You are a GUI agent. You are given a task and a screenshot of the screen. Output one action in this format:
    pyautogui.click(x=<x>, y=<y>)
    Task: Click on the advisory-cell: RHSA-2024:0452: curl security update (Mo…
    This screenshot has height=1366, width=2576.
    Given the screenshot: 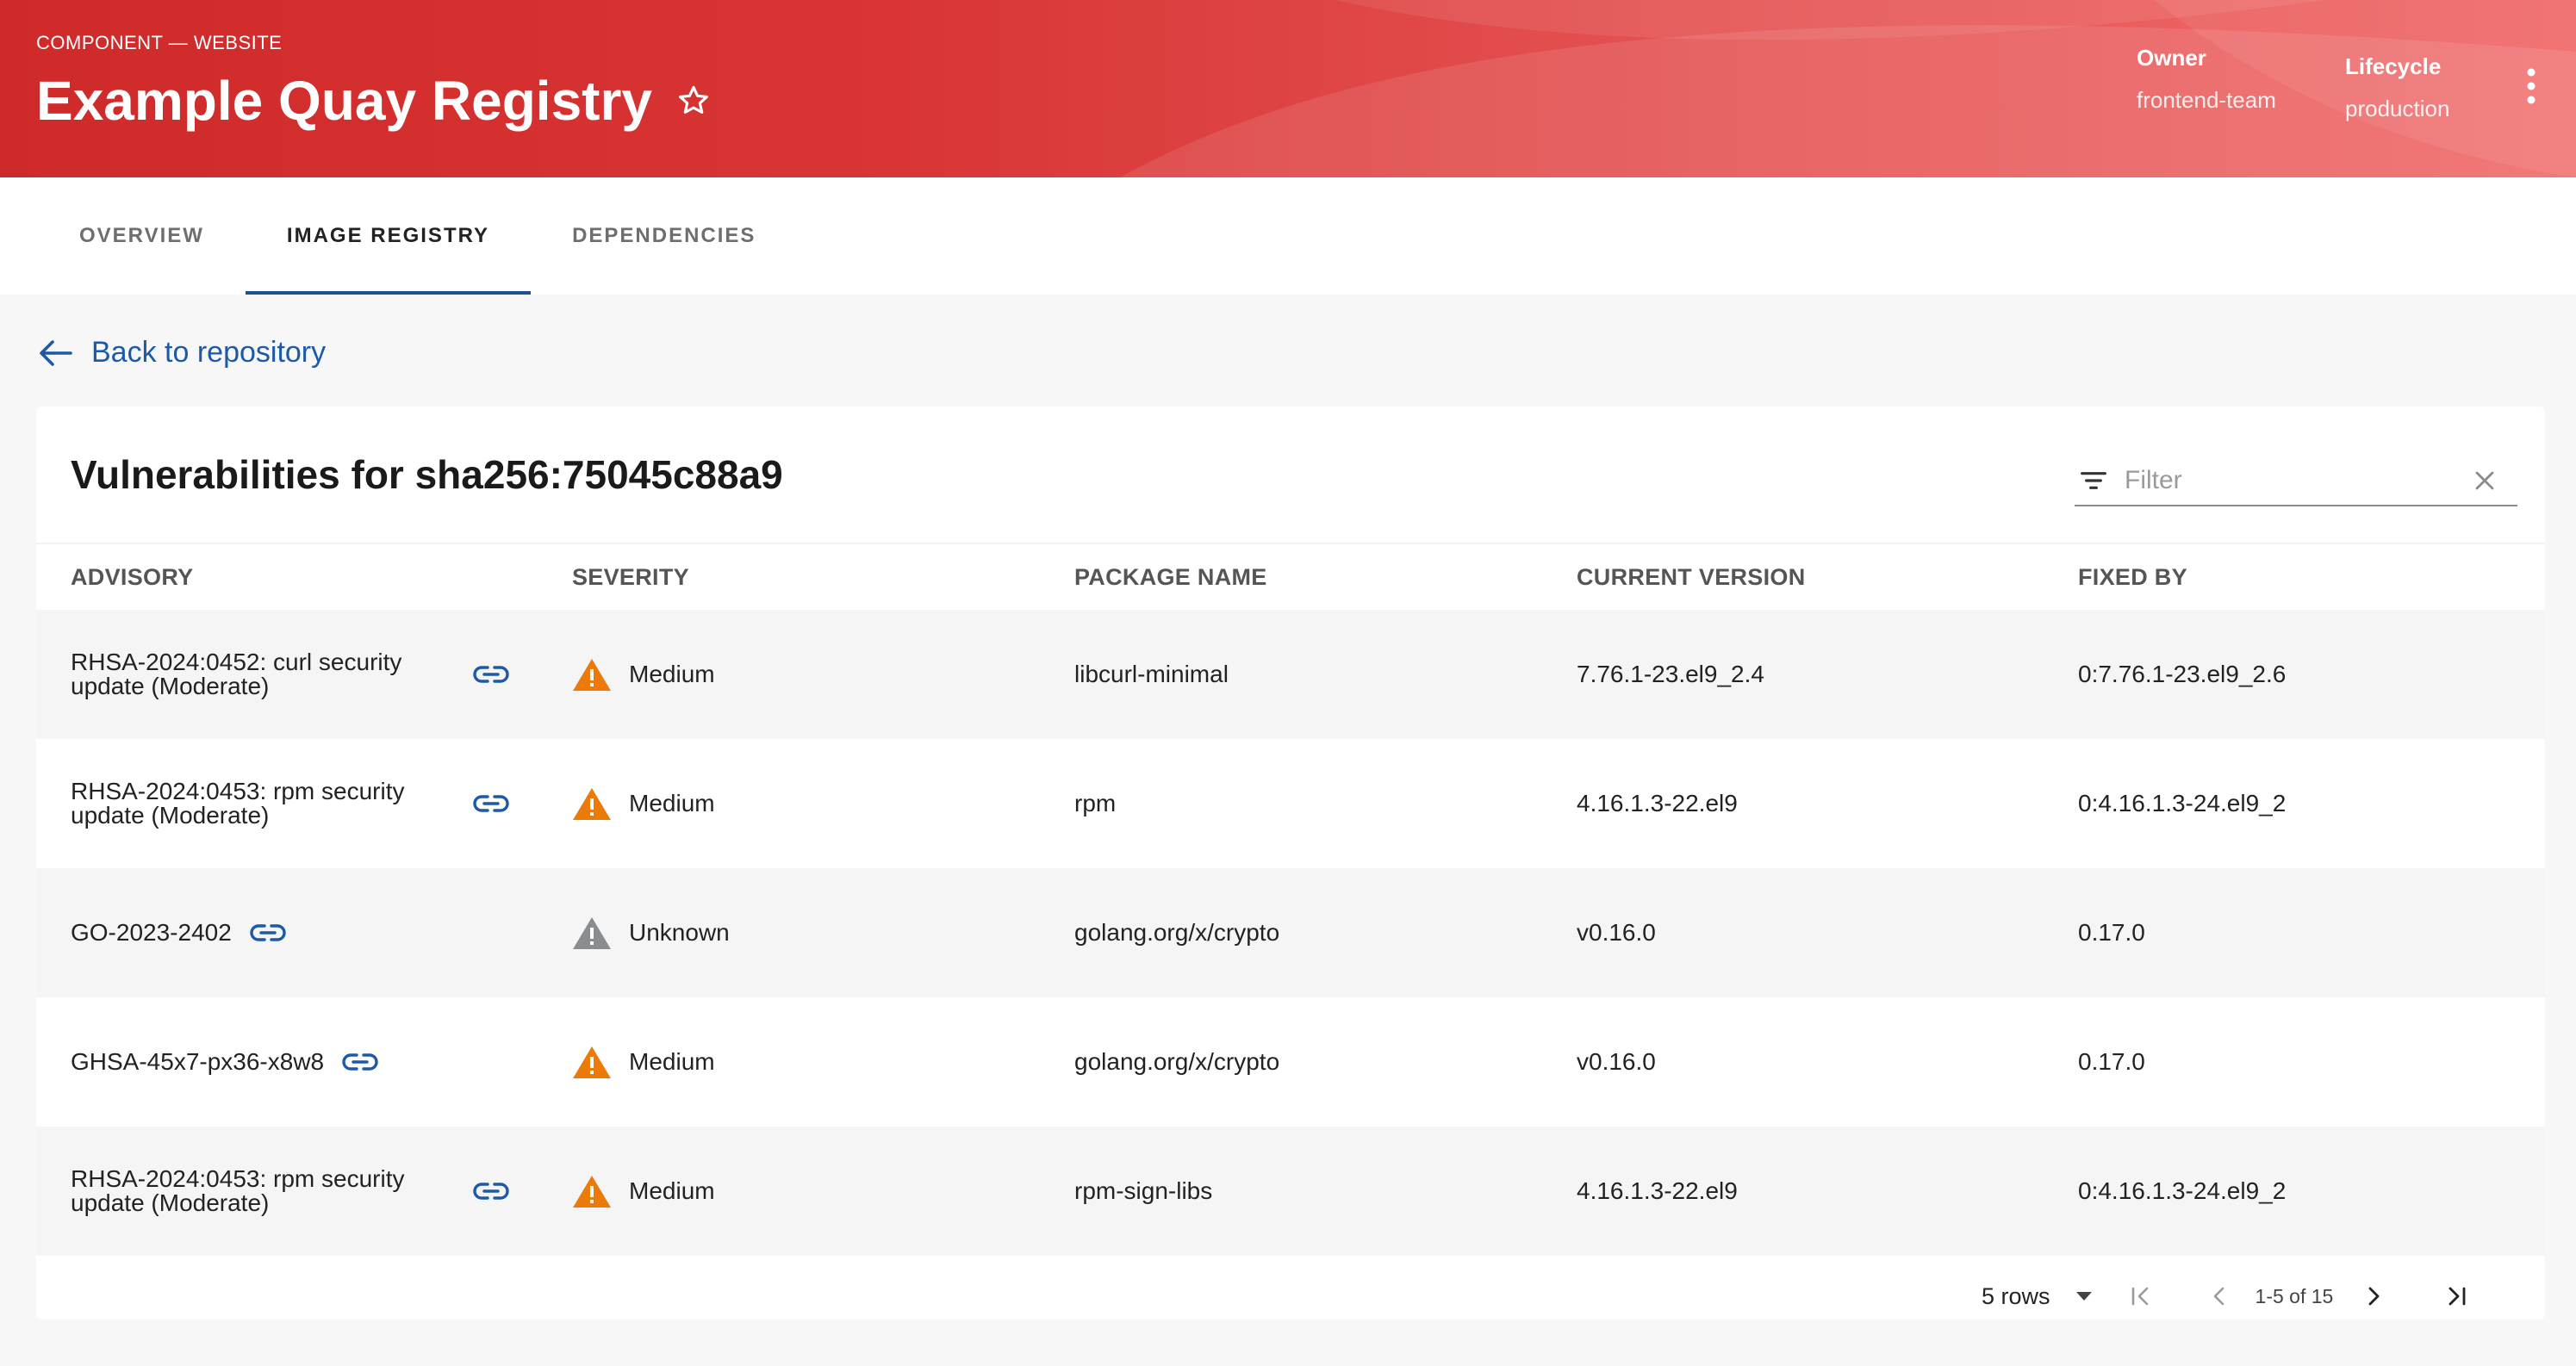 What is the action you would take?
    pyautogui.click(x=290, y=674)
    